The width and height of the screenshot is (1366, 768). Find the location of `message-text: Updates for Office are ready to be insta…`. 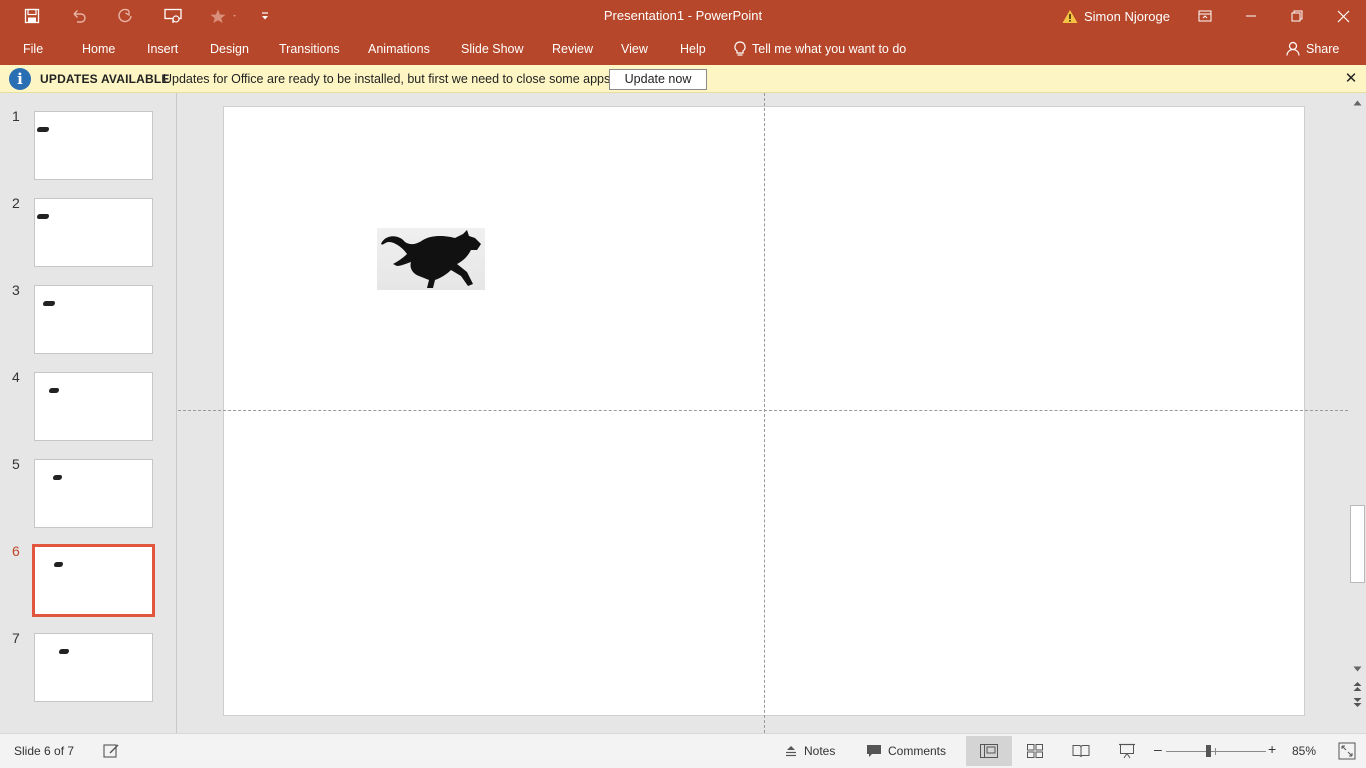

message-text: Updates for Office are ready to be insta… is located at coordinates (388, 79).